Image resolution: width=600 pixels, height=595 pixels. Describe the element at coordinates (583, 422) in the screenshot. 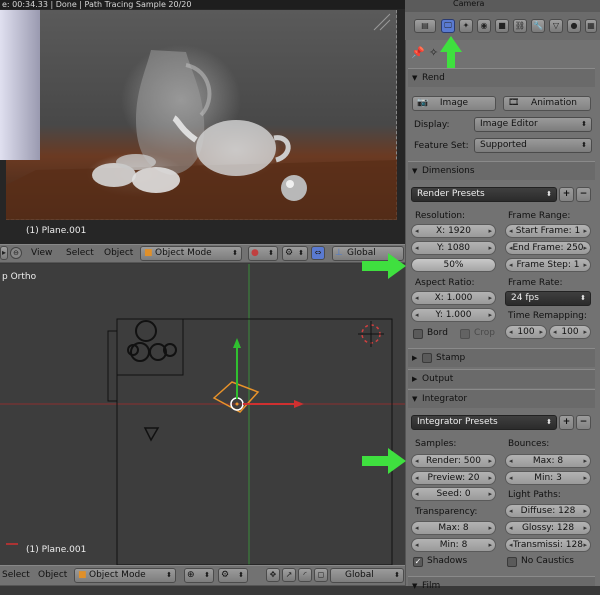

I see `remove-integrator-preset-button: −` at that location.